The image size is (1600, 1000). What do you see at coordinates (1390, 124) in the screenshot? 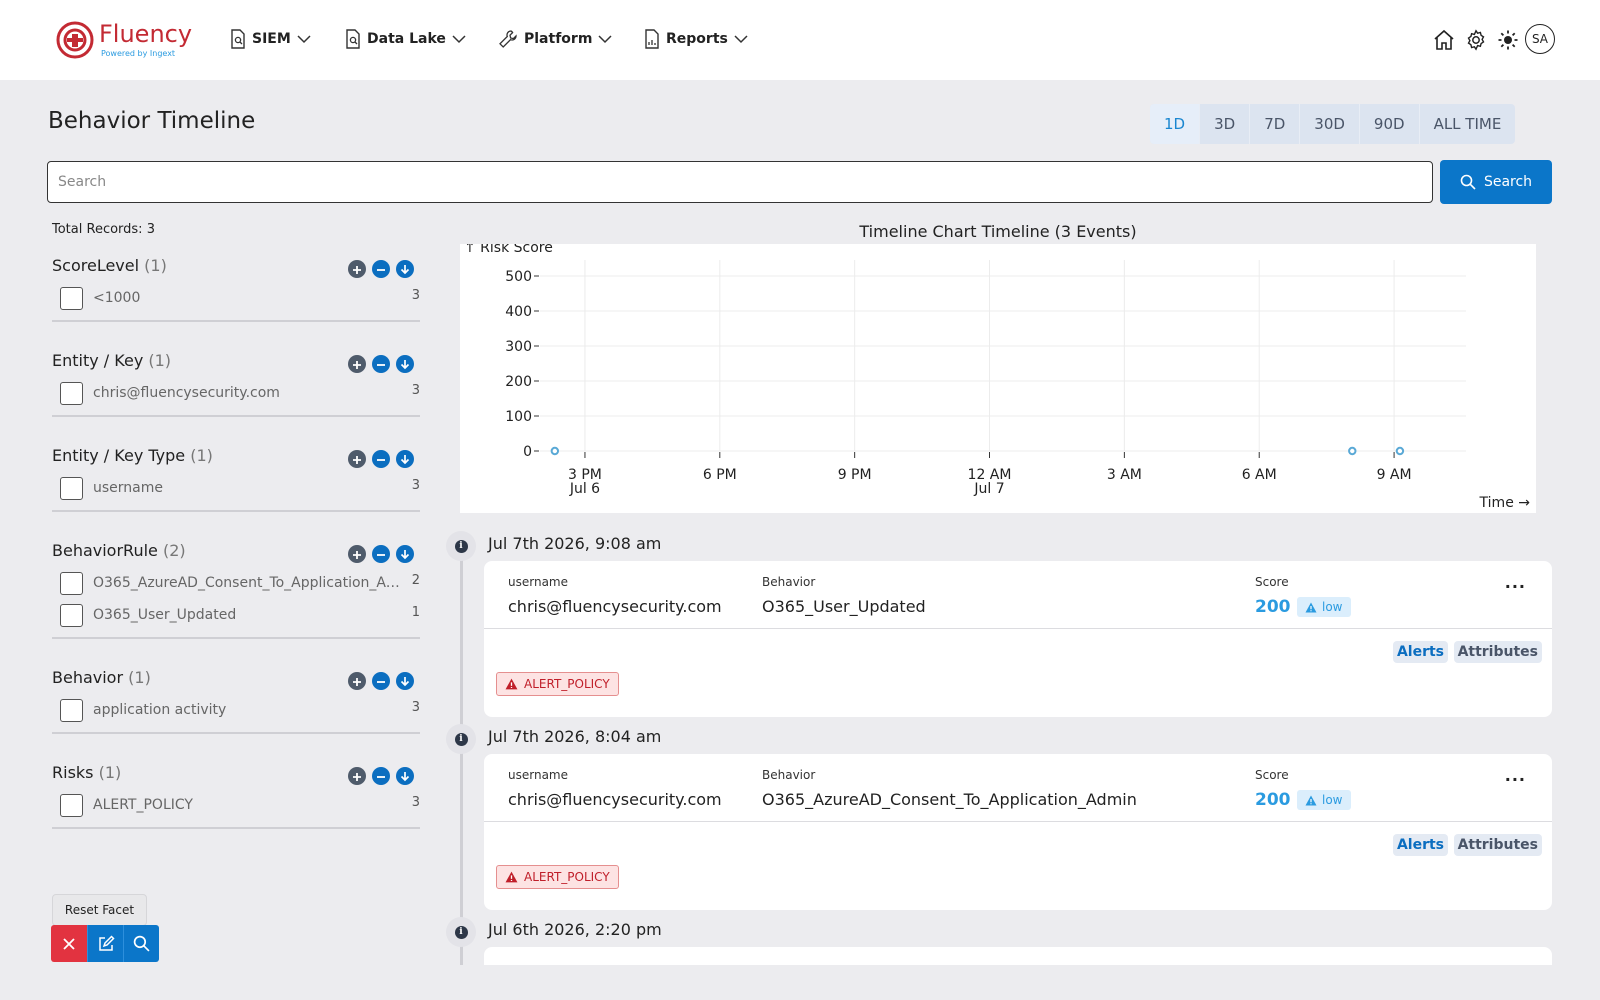
I see `range-90d-button: 90D` at bounding box center [1390, 124].